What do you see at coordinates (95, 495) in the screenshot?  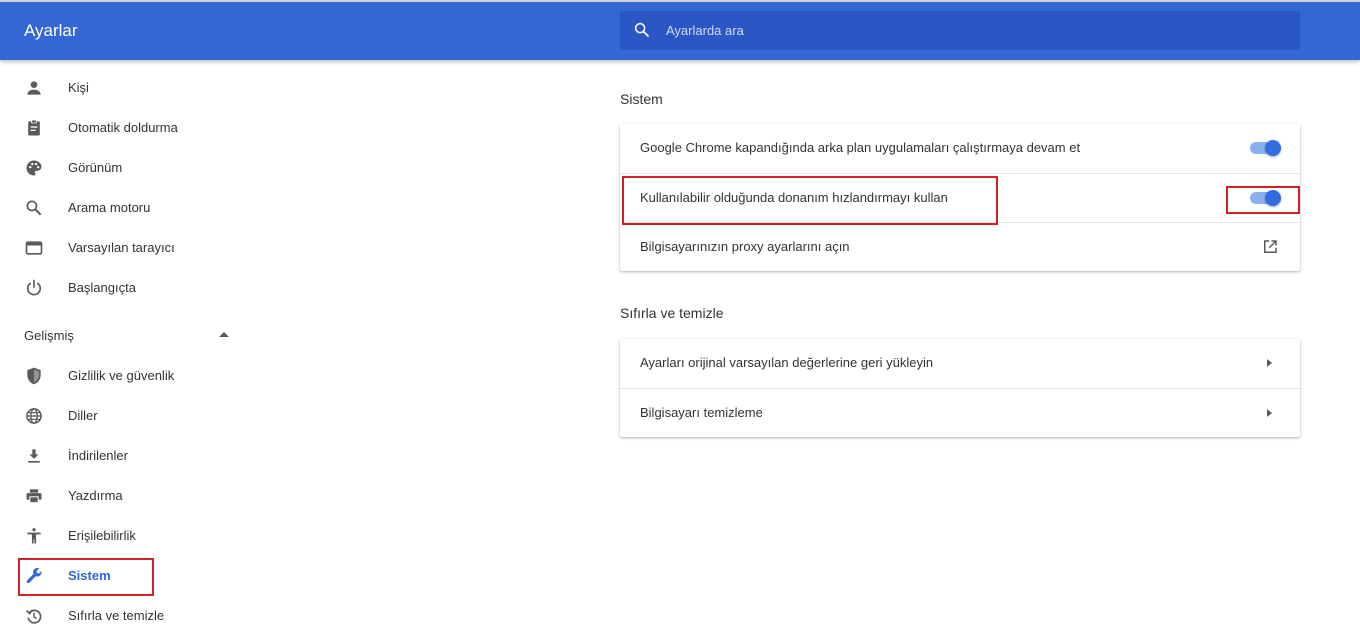 I see `sidebar-item-label: Yazdırma` at bounding box center [95, 495].